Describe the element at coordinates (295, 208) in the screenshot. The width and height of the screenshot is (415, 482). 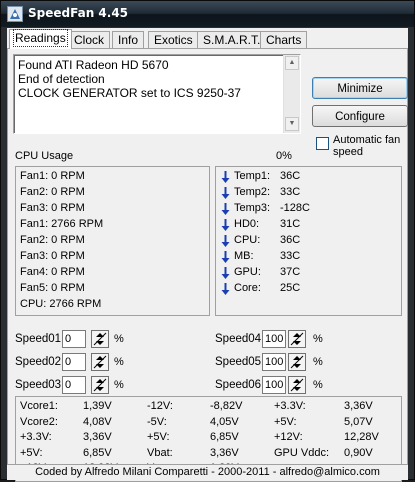
I see `temp-value: -128C` at that location.